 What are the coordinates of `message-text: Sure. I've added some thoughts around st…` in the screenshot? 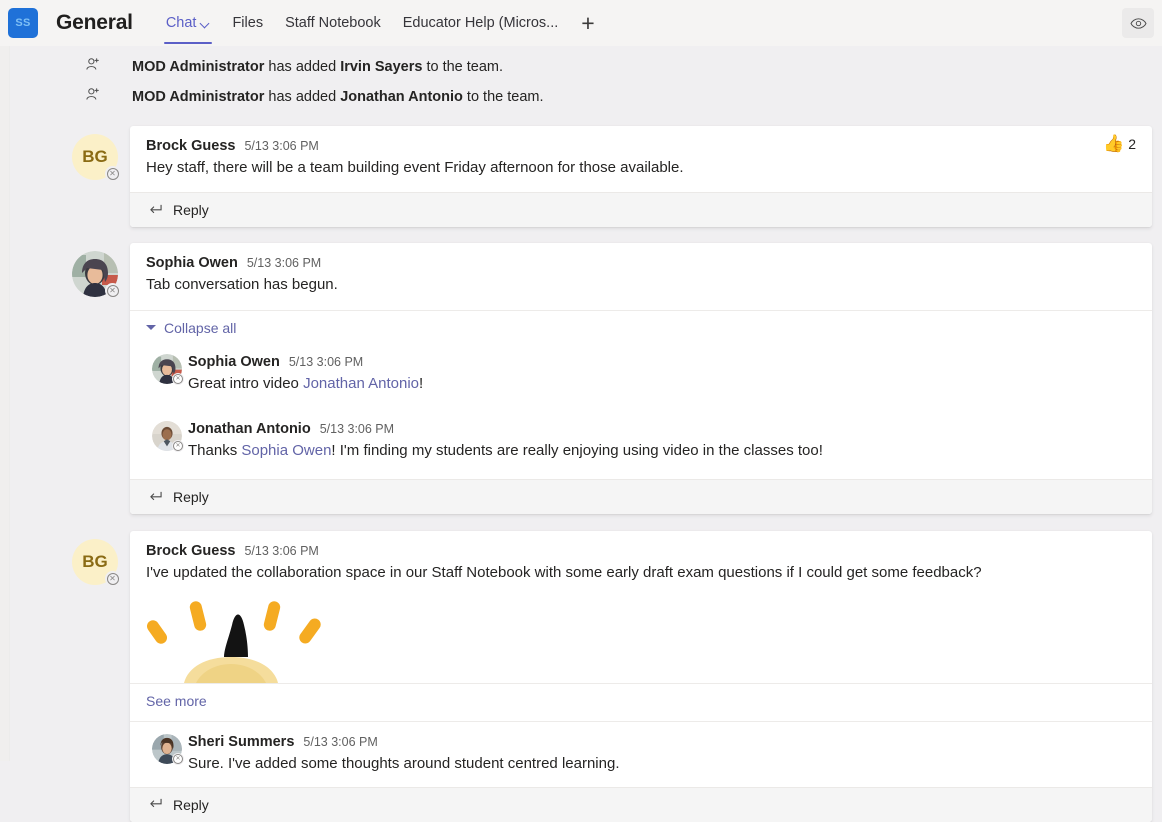 It's located at (404, 764).